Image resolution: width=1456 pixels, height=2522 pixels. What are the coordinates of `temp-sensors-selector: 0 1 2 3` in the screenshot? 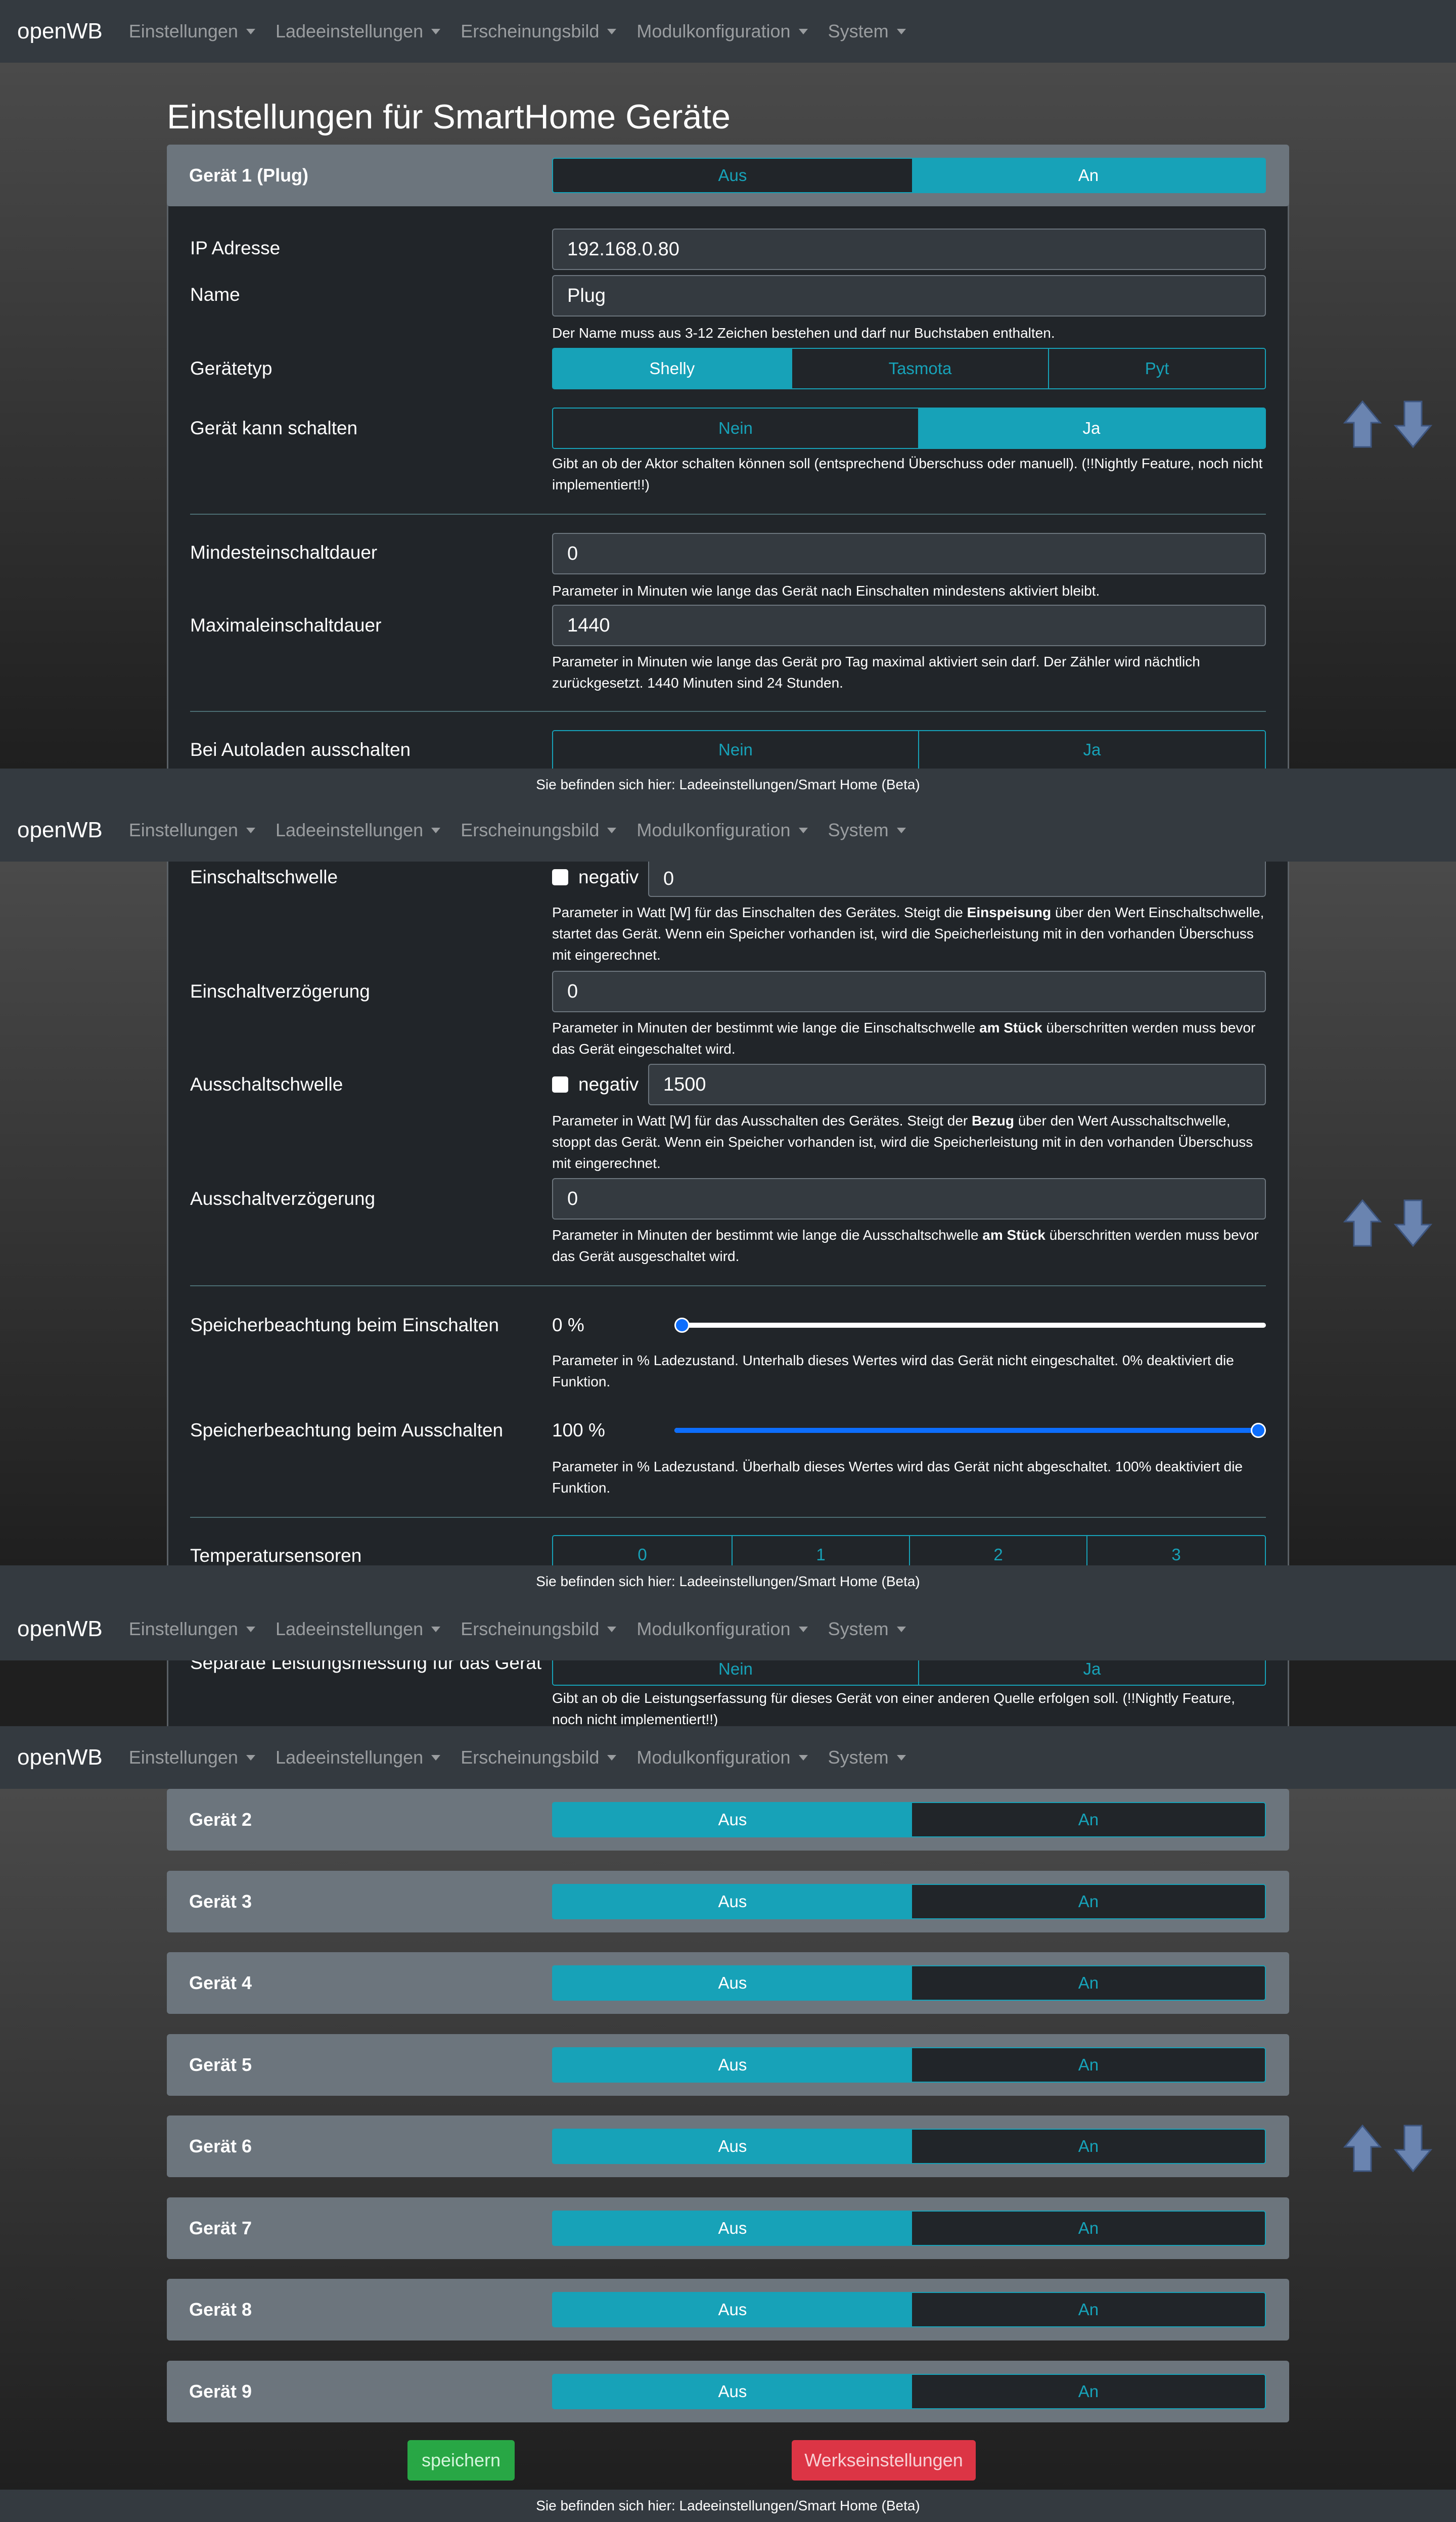 It's located at (909, 1550).